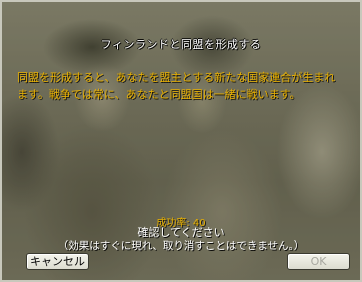 The height and width of the screenshot is (282, 362). I want to click on cancel-button: キャンセル, so click(57, 261).